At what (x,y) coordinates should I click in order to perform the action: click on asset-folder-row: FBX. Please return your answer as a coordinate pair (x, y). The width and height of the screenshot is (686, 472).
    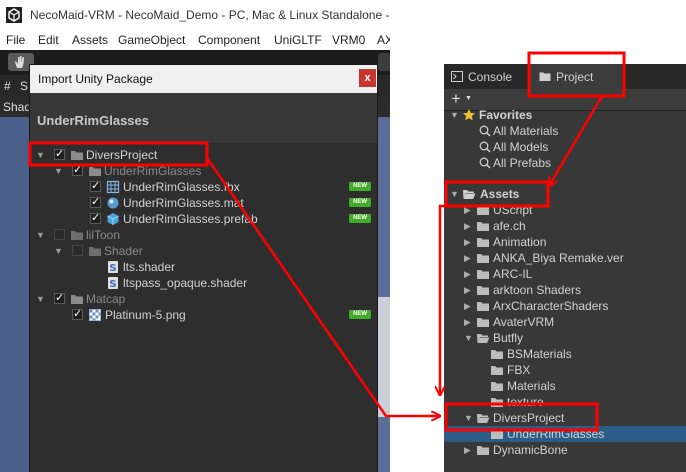
    Looking at the image, I should click on (565, 370).